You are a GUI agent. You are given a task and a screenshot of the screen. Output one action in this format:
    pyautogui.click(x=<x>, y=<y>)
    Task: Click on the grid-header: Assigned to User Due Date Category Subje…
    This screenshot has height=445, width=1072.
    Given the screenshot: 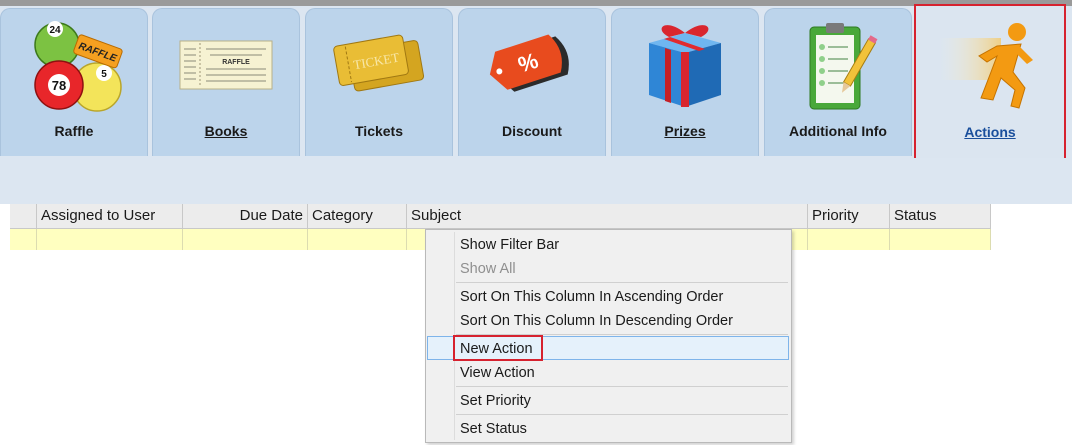 What is the action you would take?
    pyautogui.click(x=500, y=216)
    